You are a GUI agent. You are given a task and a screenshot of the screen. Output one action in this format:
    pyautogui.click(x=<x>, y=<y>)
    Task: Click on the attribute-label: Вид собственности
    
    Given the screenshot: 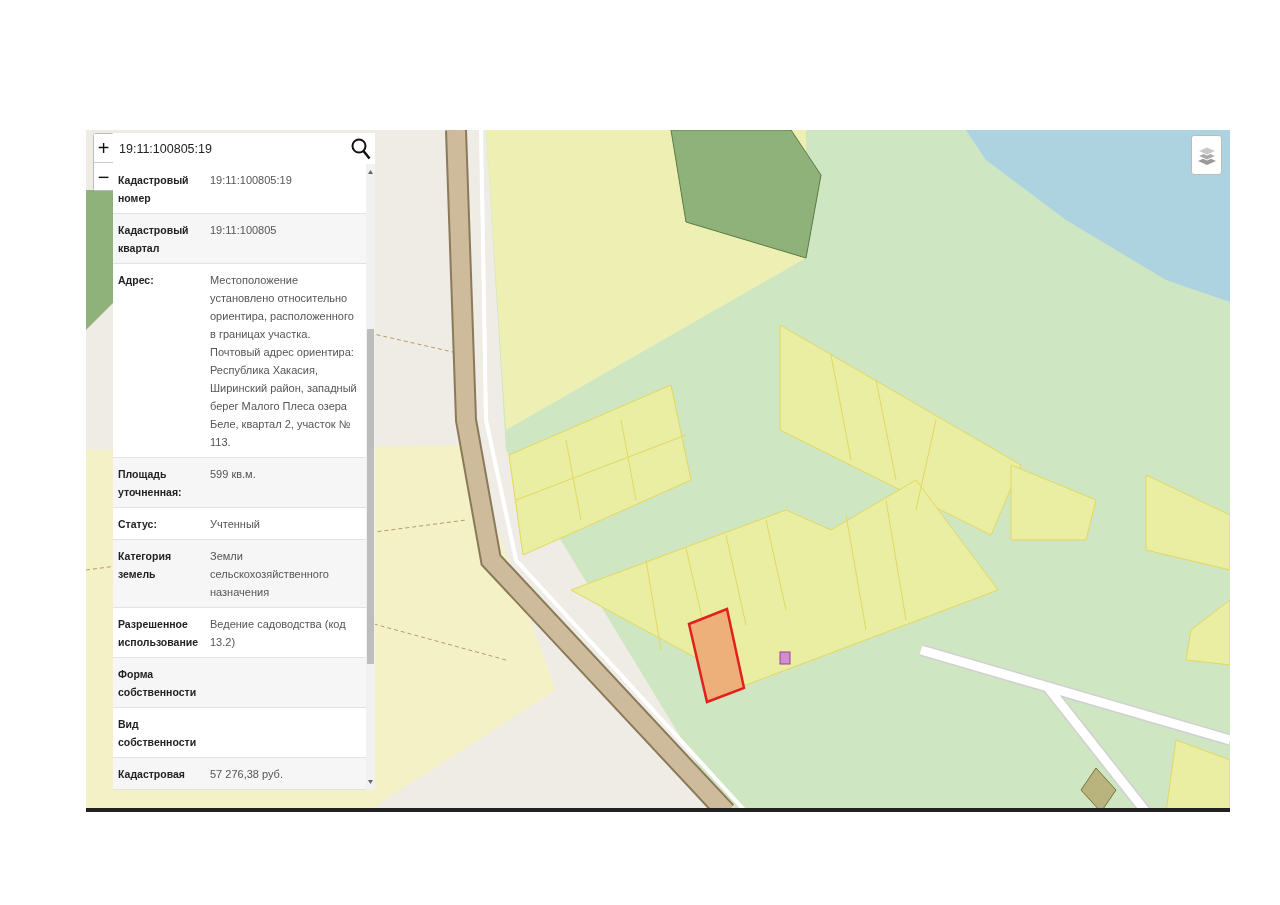 What is the action you would take?
    pyautogui.click(x=158, y=733)
    